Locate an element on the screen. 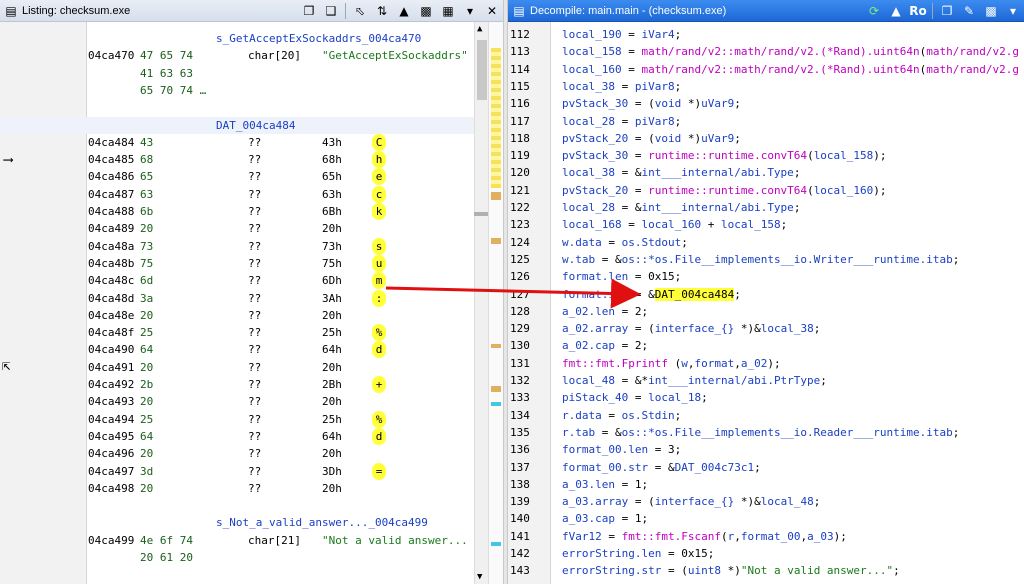 The height and width of the screenshot is (584, 1024). listing-row: 04ca498 20?? 20h is located at coordinates (237, 488).